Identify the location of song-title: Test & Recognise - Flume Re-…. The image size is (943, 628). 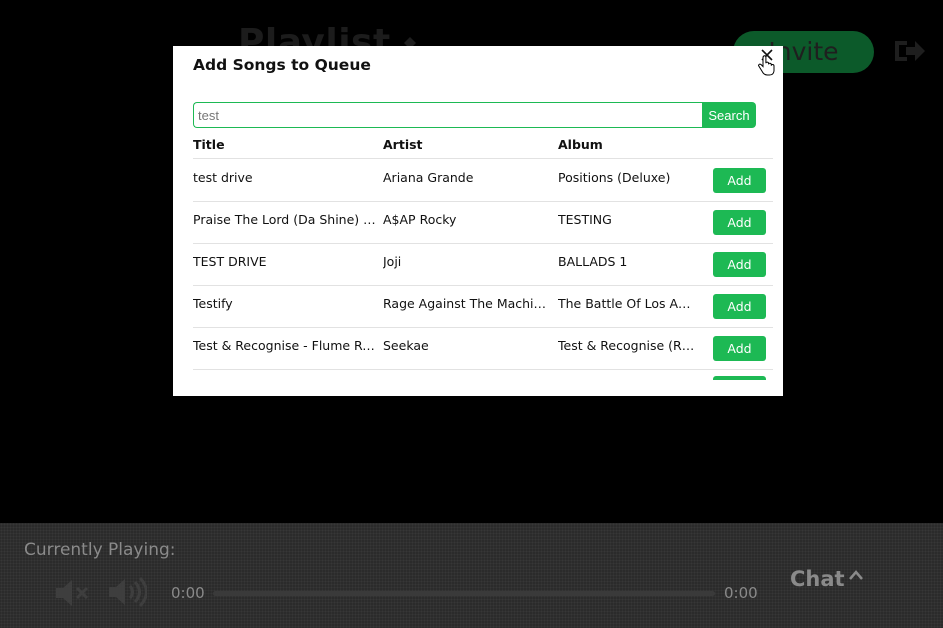
(286, 345).